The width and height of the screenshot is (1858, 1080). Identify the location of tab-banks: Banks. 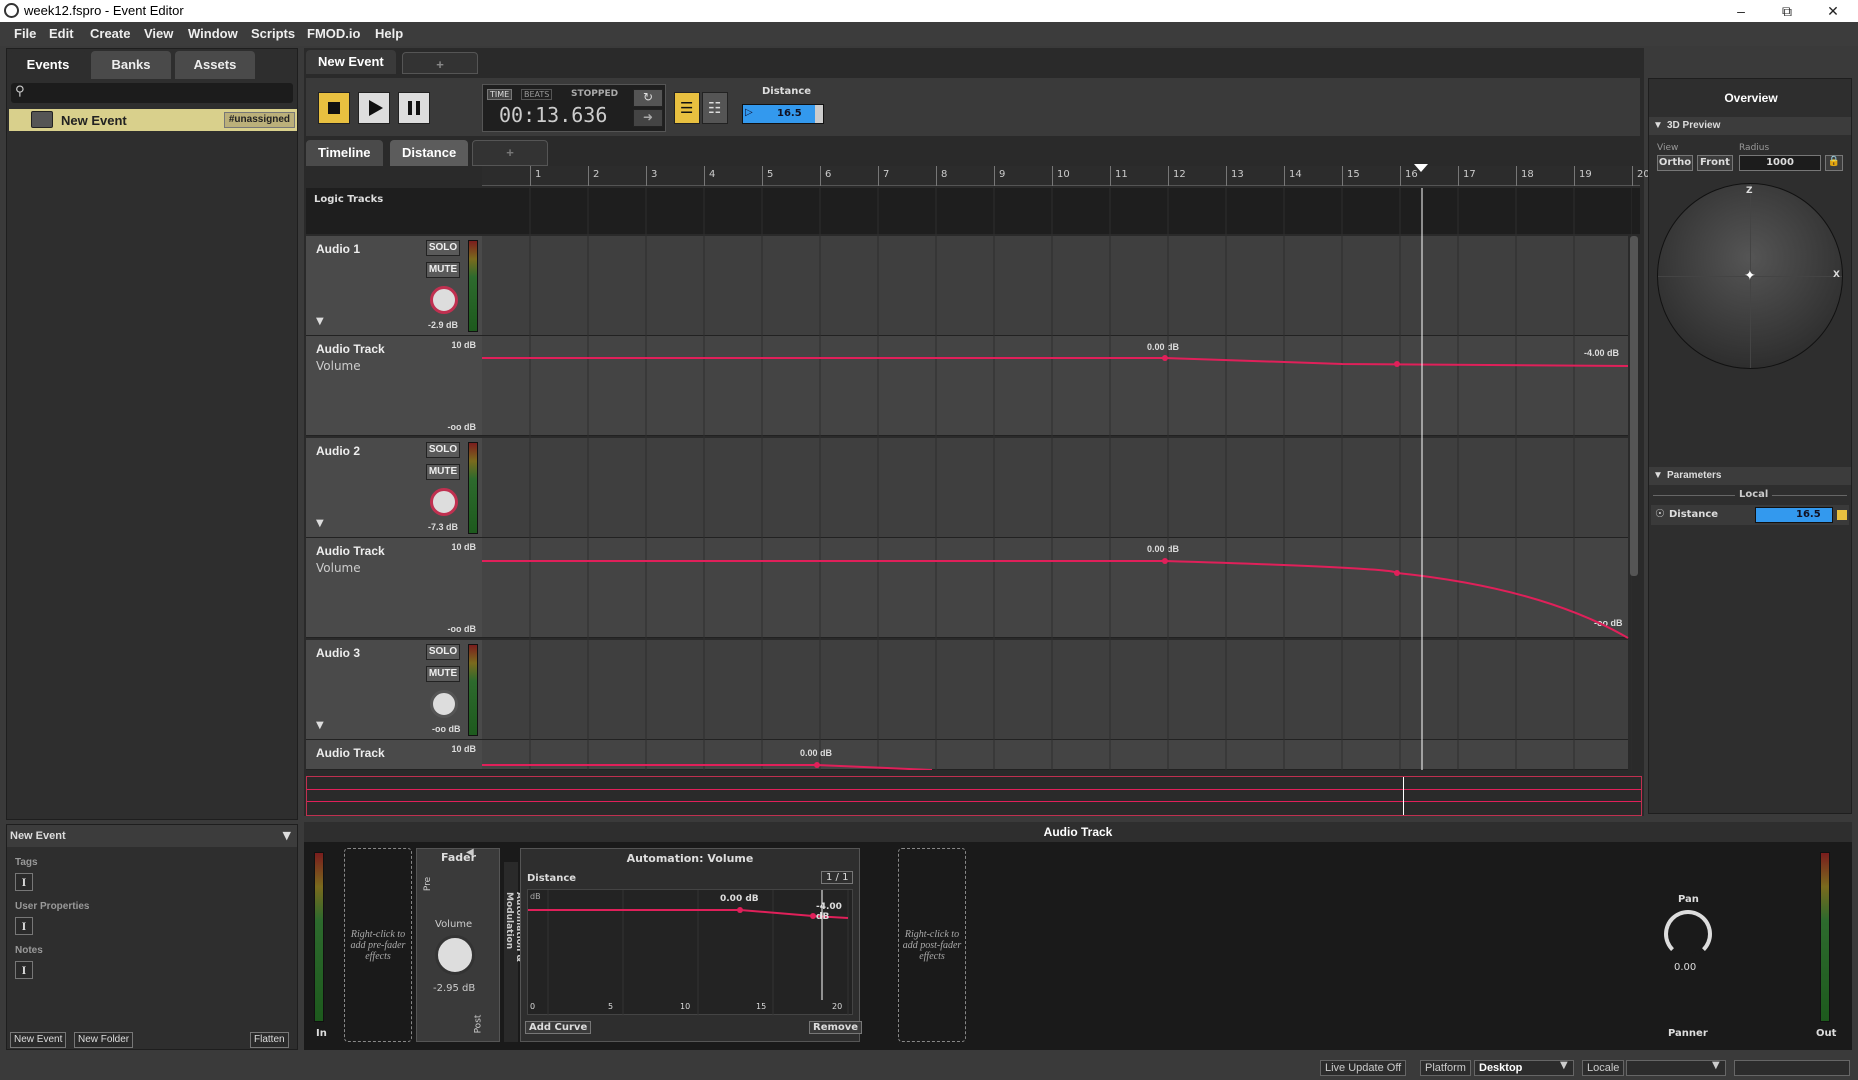
(131, 65).